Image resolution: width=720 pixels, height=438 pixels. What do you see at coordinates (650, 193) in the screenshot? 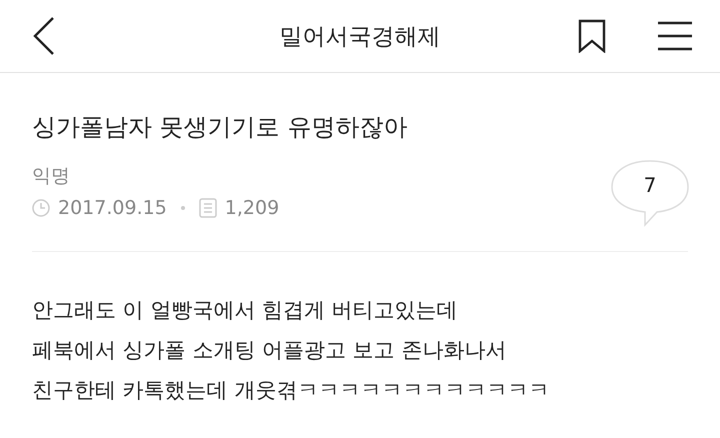
I see `comment-count-bubble: 7` at bounding box center [650, 193].